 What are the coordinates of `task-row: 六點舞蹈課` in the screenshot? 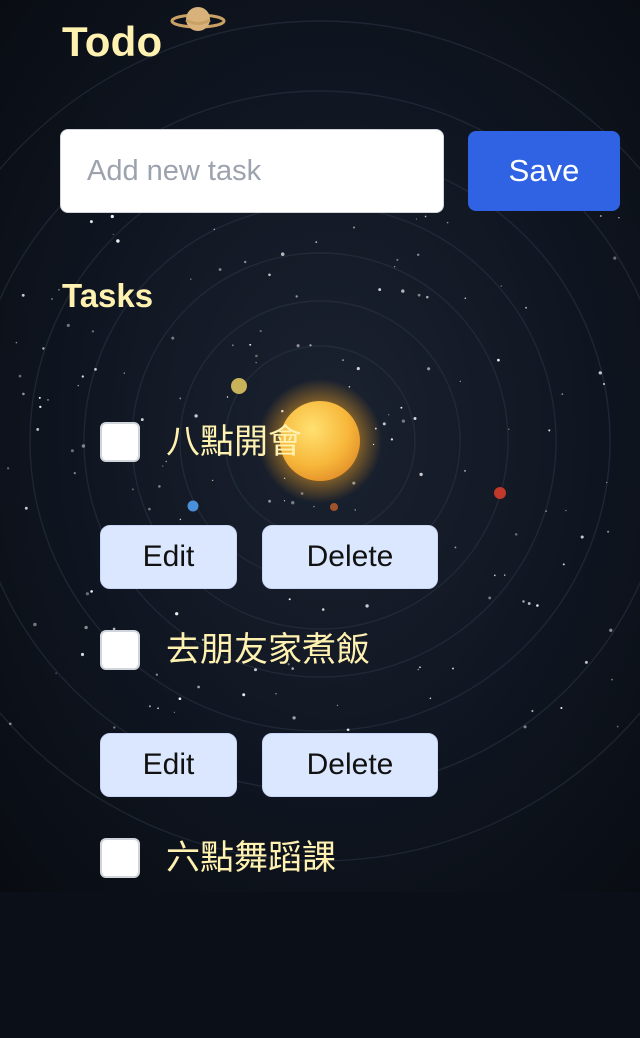 It's located at (218, 858).